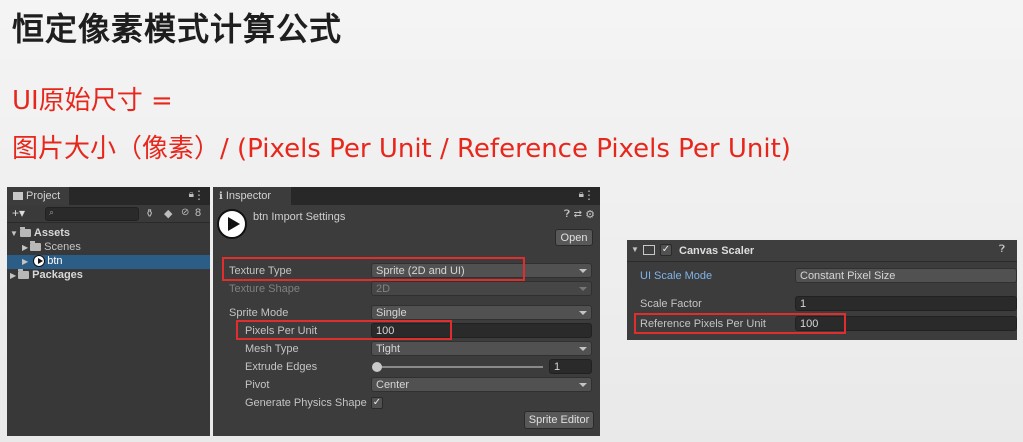 Image resolution: width=1023 pixels, height=442 pixels. Describe the element at coordinates (259, 313) in the screenshot. I see `sprite-mode-label: Sprite Mode` at that location.